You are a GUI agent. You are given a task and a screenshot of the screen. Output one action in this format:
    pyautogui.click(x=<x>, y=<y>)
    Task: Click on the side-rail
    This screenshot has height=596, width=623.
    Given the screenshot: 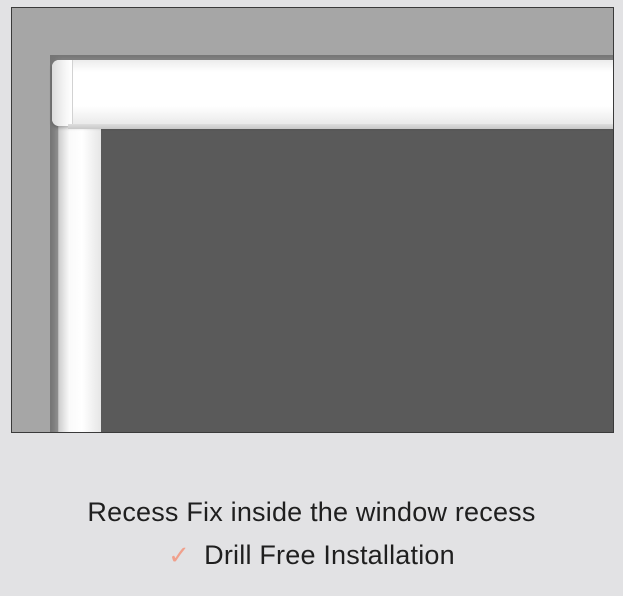 What is the action you would take?
    pyautogui.click(x=80, y=276)
    